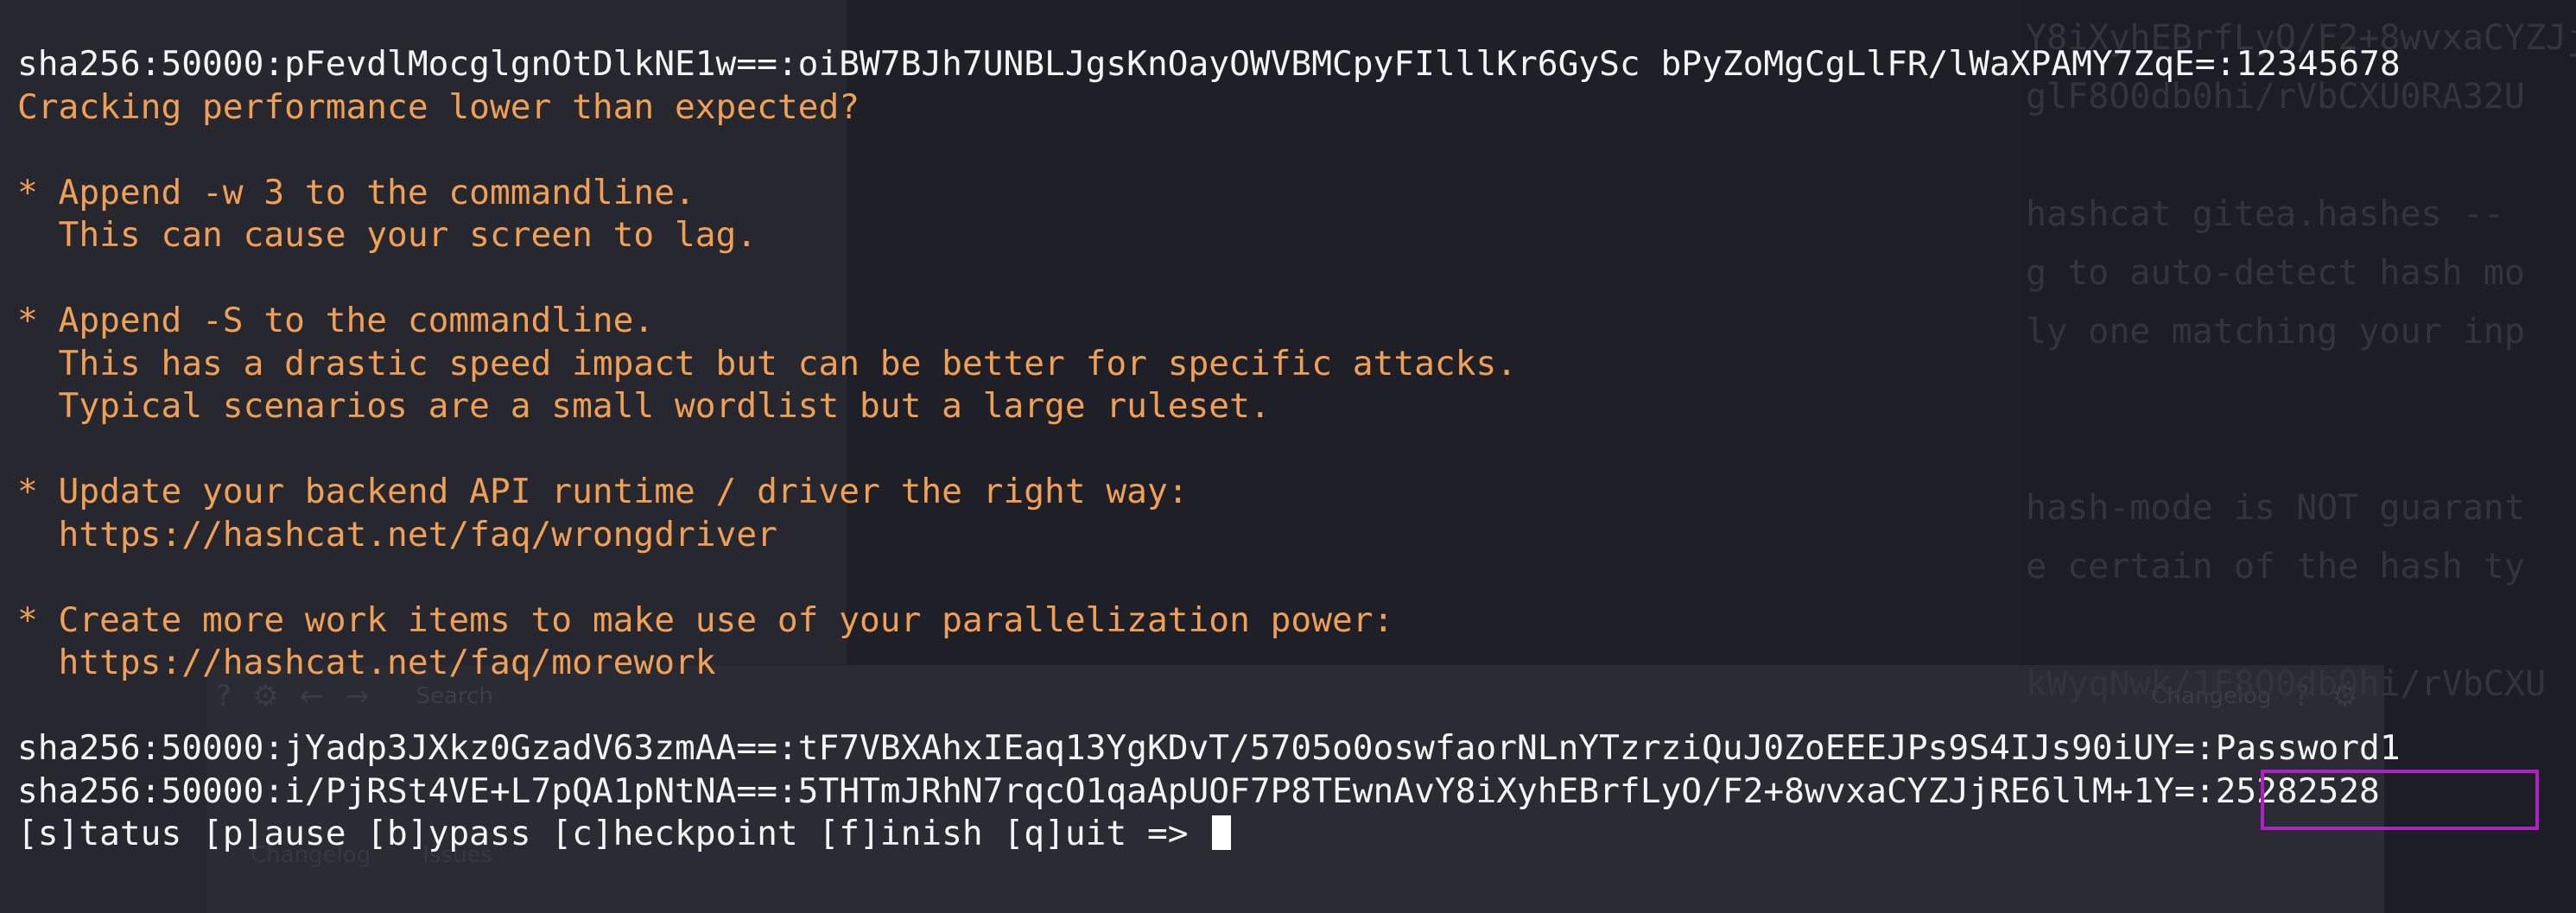 The height and width of the screenshot is (913, 2576). I want to click on terminal-line: * Append -S to the commandline., so click(336, 320).